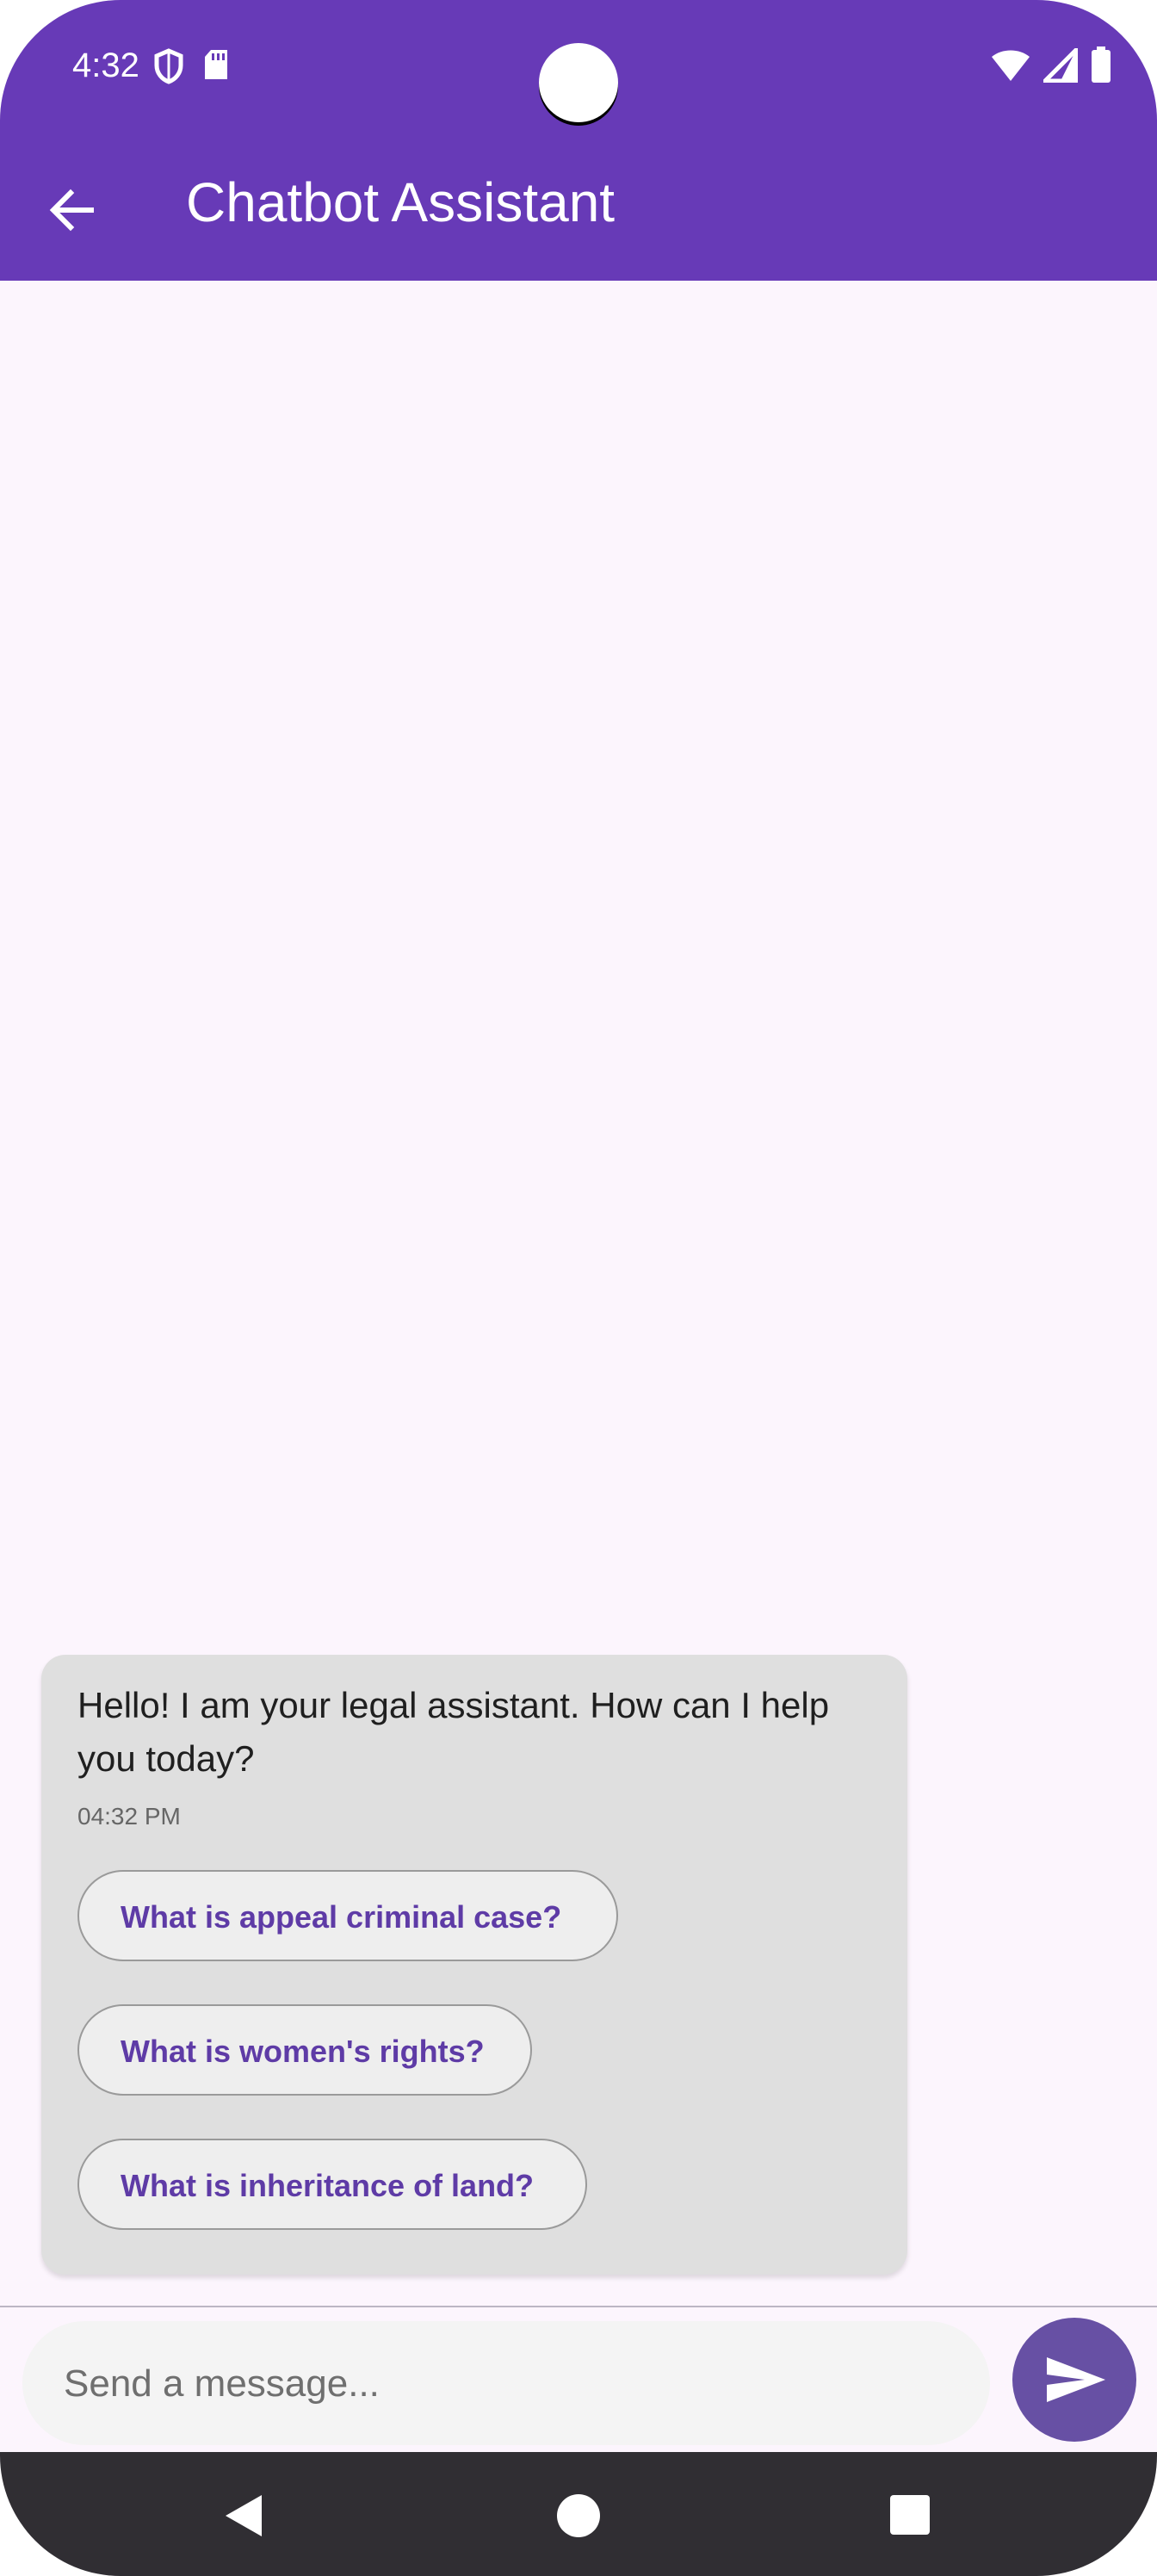 The width and height of the screenshot is (1157, 2576). What do you see at coordinates (579, 2520) in the screenshot?
I see `home-circle-icon` at bounding box center [579, 2520].